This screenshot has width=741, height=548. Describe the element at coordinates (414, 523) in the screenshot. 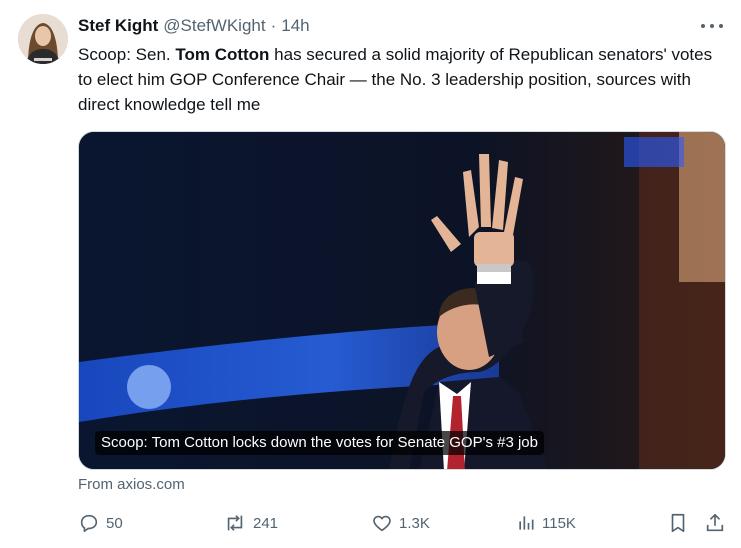

I see `like-count: 1.3K` at that location.